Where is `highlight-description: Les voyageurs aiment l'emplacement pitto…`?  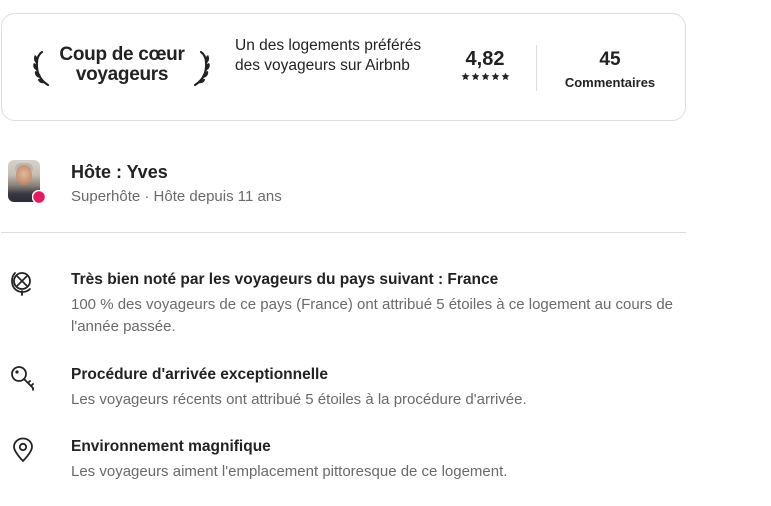 highlight-description: Les voyageurs aiment l'emplacement pitto… is located at coordinates (289, 471).